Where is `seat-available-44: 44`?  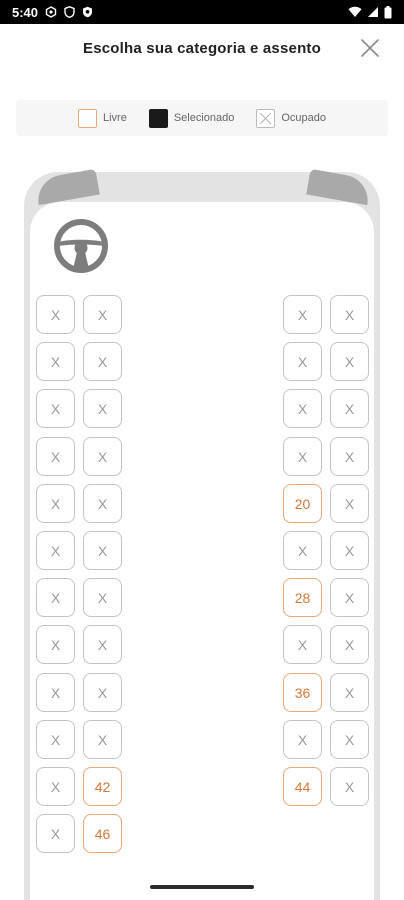
seat-available-44: 44 is located at coordinates (302, 786).